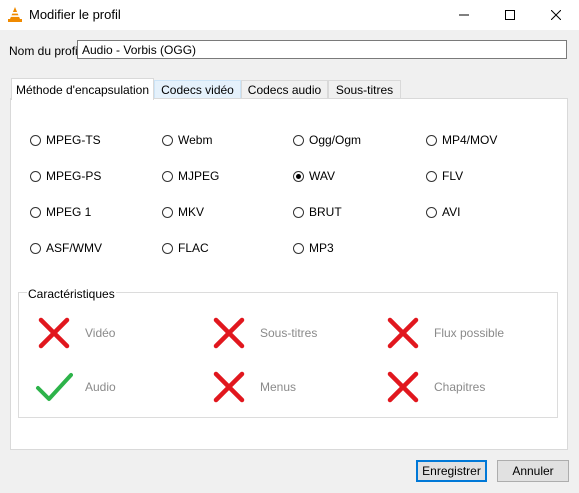  What do you see at coordinates (253, 387) in the screenshot?
I see `feature-item: Menus` at bounding box center [253, 387].